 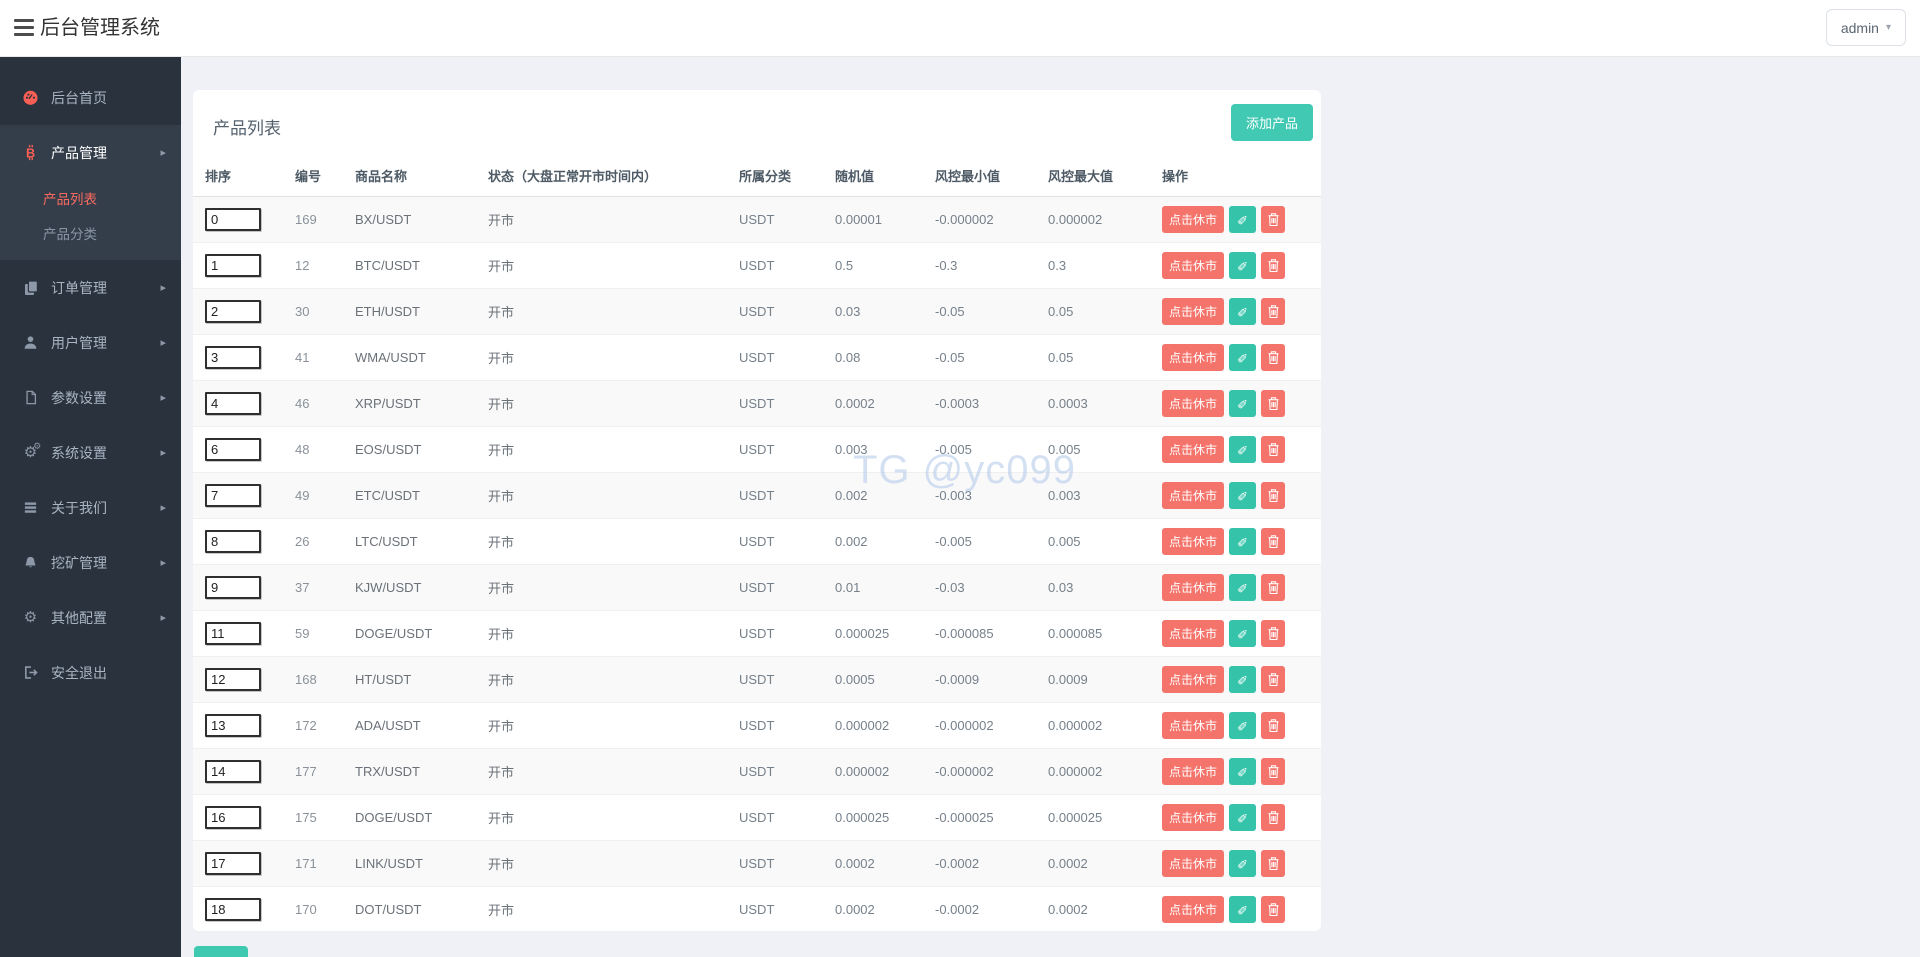 I want to click on column-header: 风控最小值, so click(x=979, y=176).